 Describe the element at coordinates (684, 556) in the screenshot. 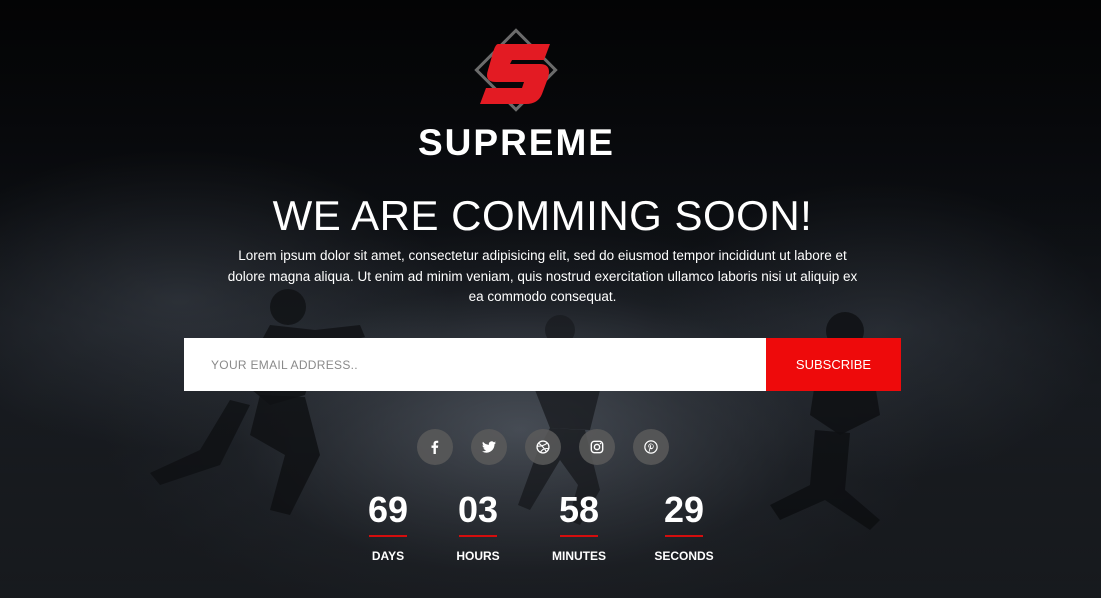

I see `countdown-seconds-label: SECONDS` at that location.